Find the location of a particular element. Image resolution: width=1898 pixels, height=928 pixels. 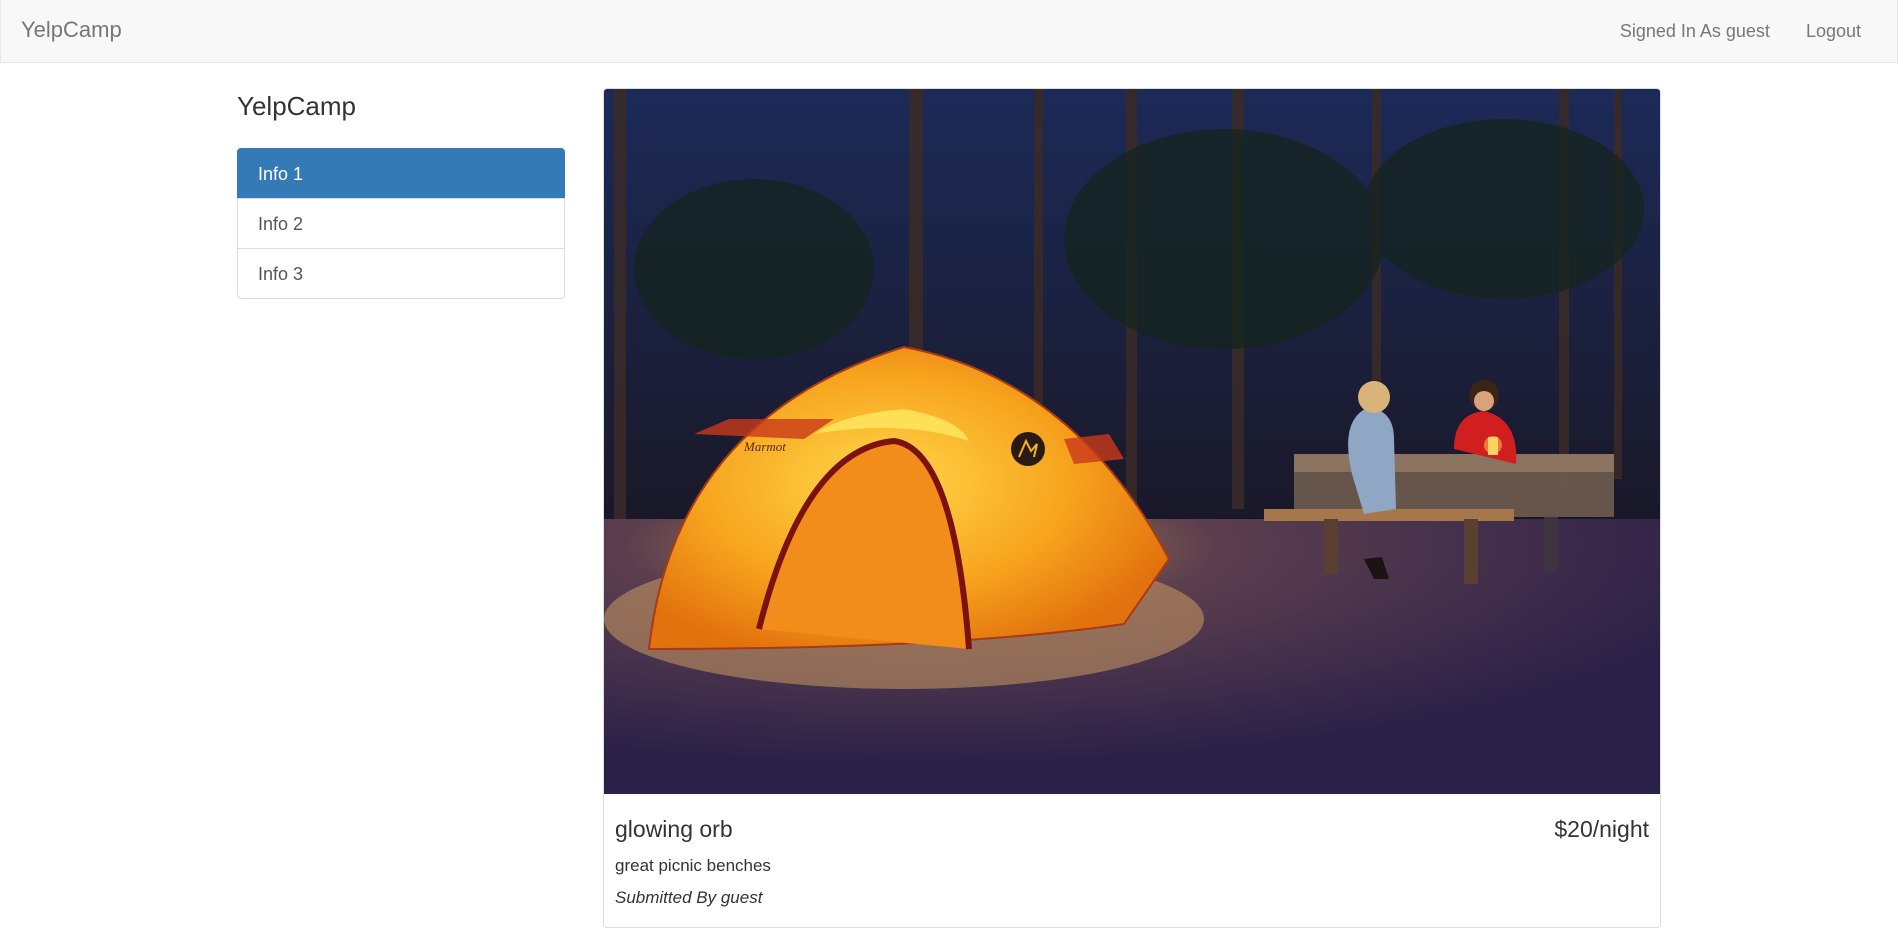

logout-link: Logout is located at coordinates (1842, 31).